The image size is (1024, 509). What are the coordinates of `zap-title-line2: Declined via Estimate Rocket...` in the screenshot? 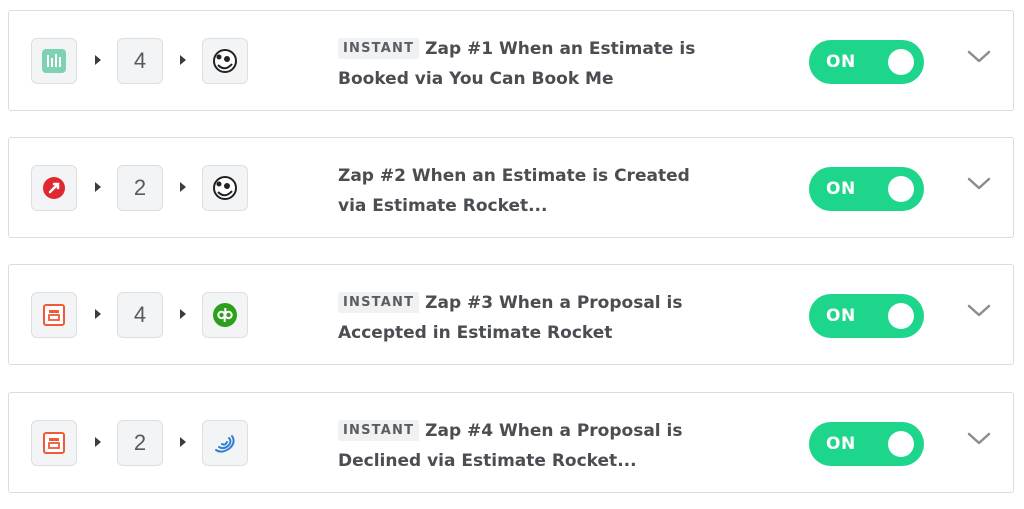 It's located at (487, 461).